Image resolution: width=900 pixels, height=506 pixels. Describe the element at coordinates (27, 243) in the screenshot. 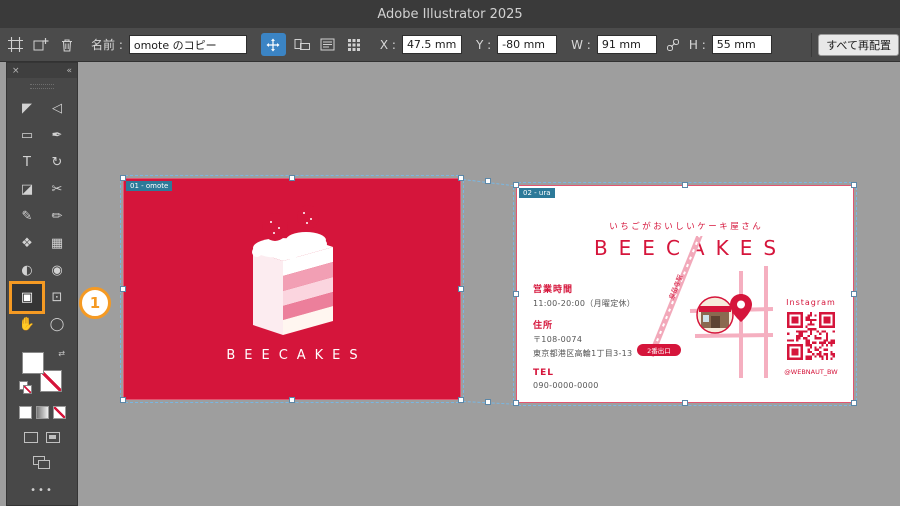

I see `shaper-tool: ❖` at that location.